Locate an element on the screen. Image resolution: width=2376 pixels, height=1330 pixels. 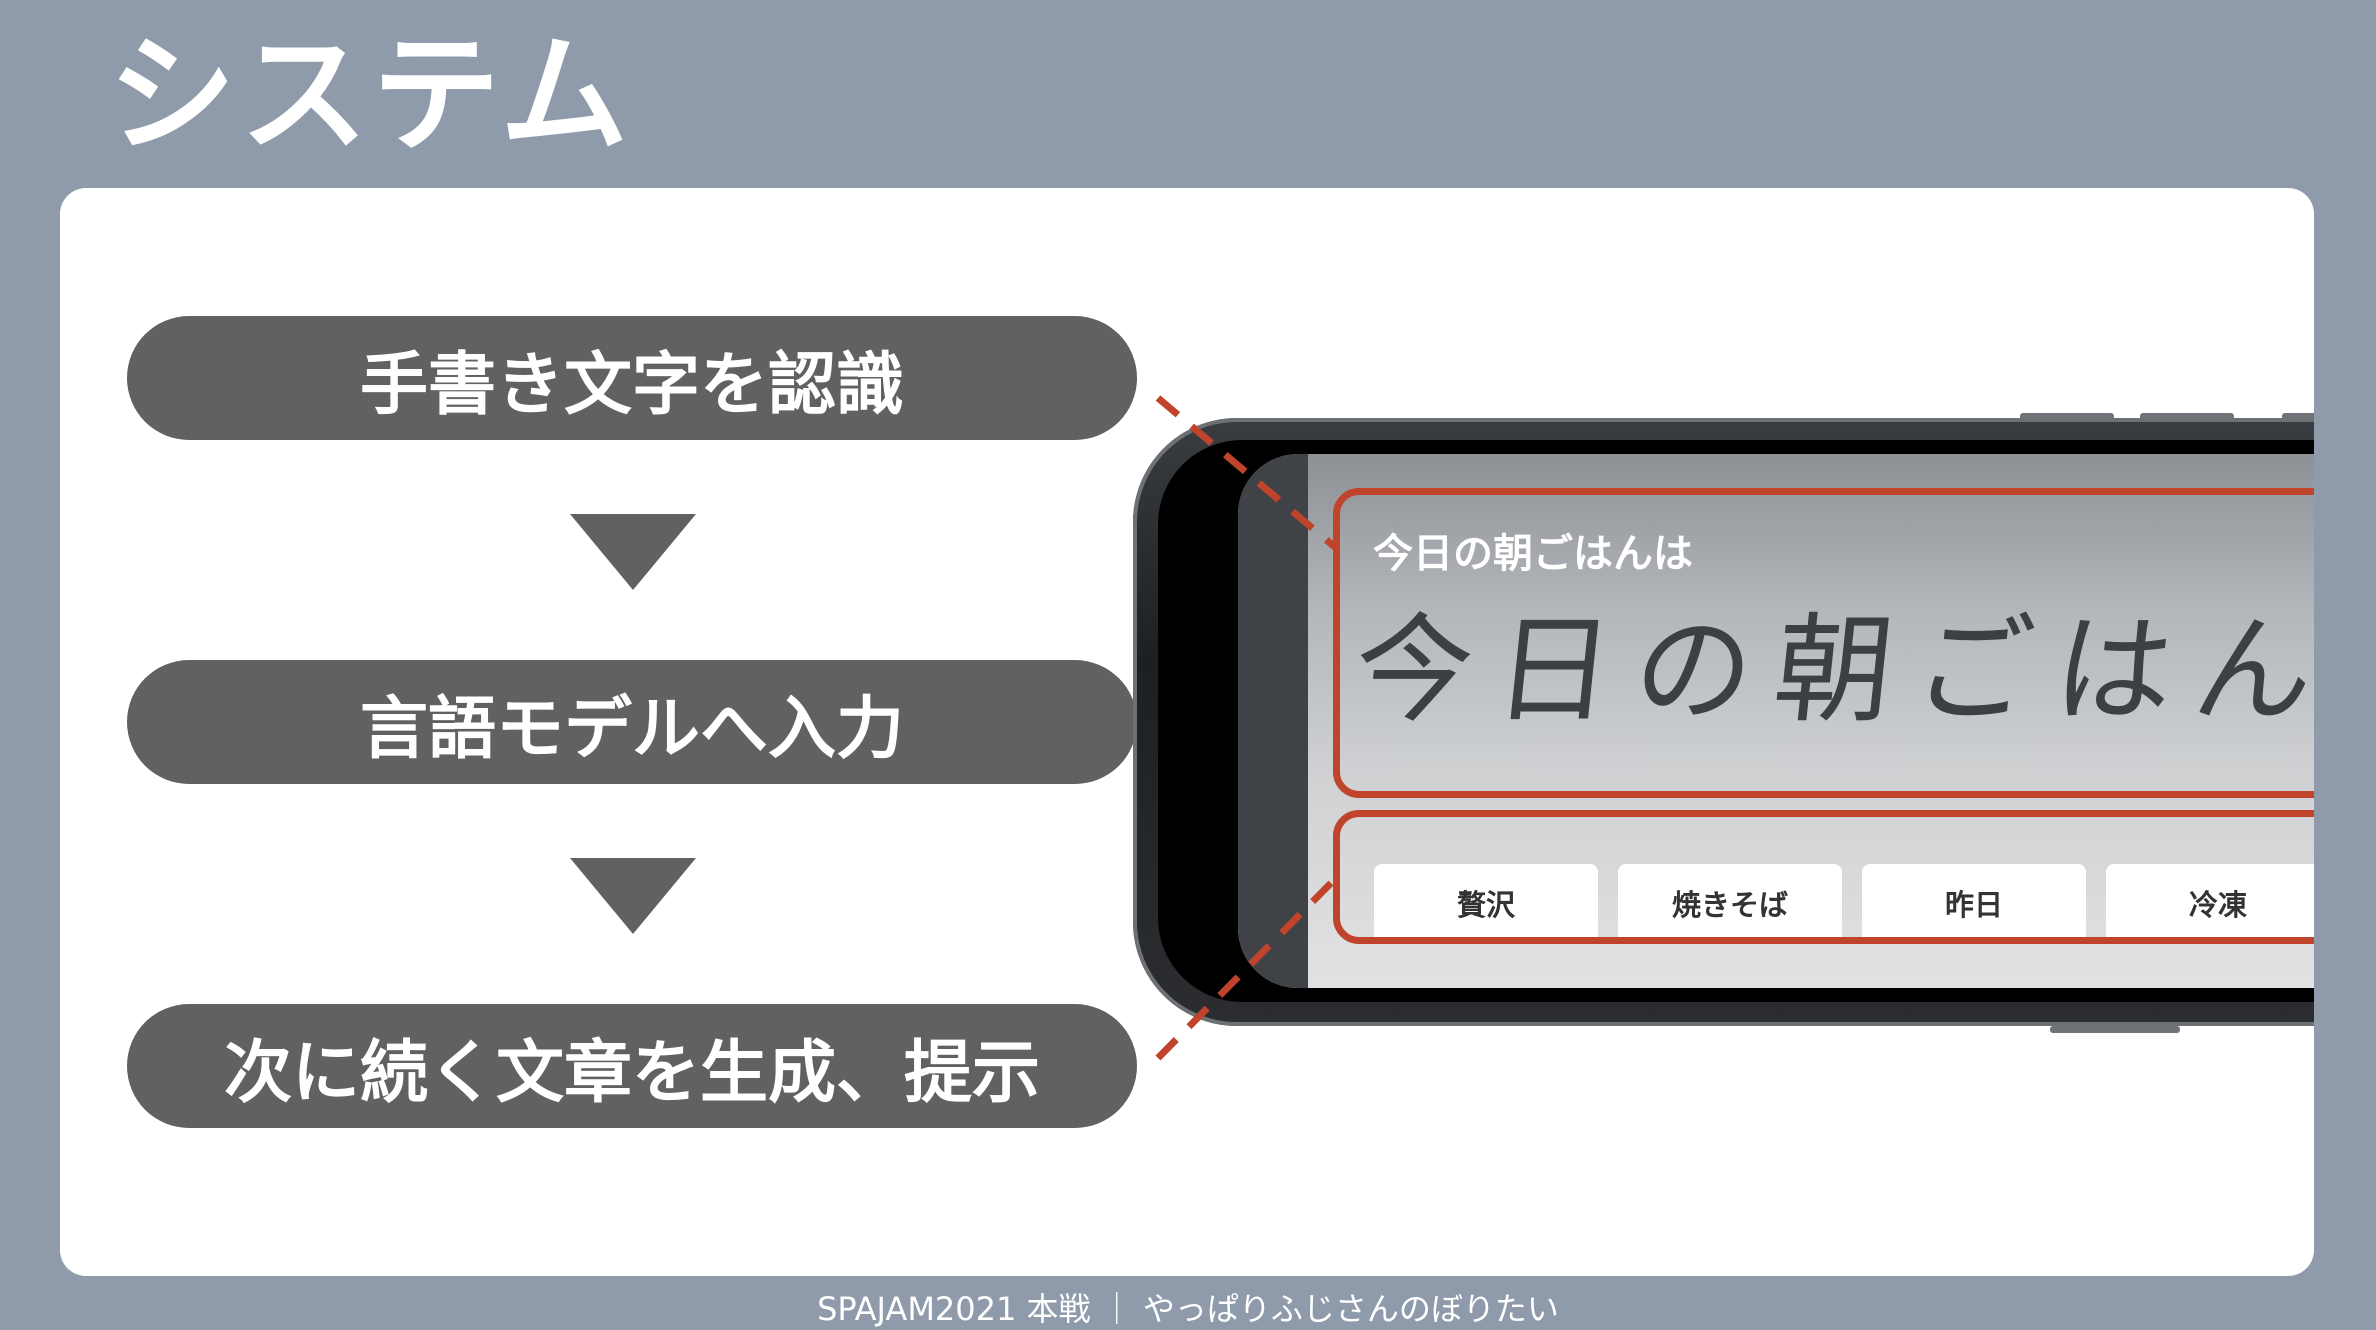
connector-lines is located at coordinates (1247, 728).